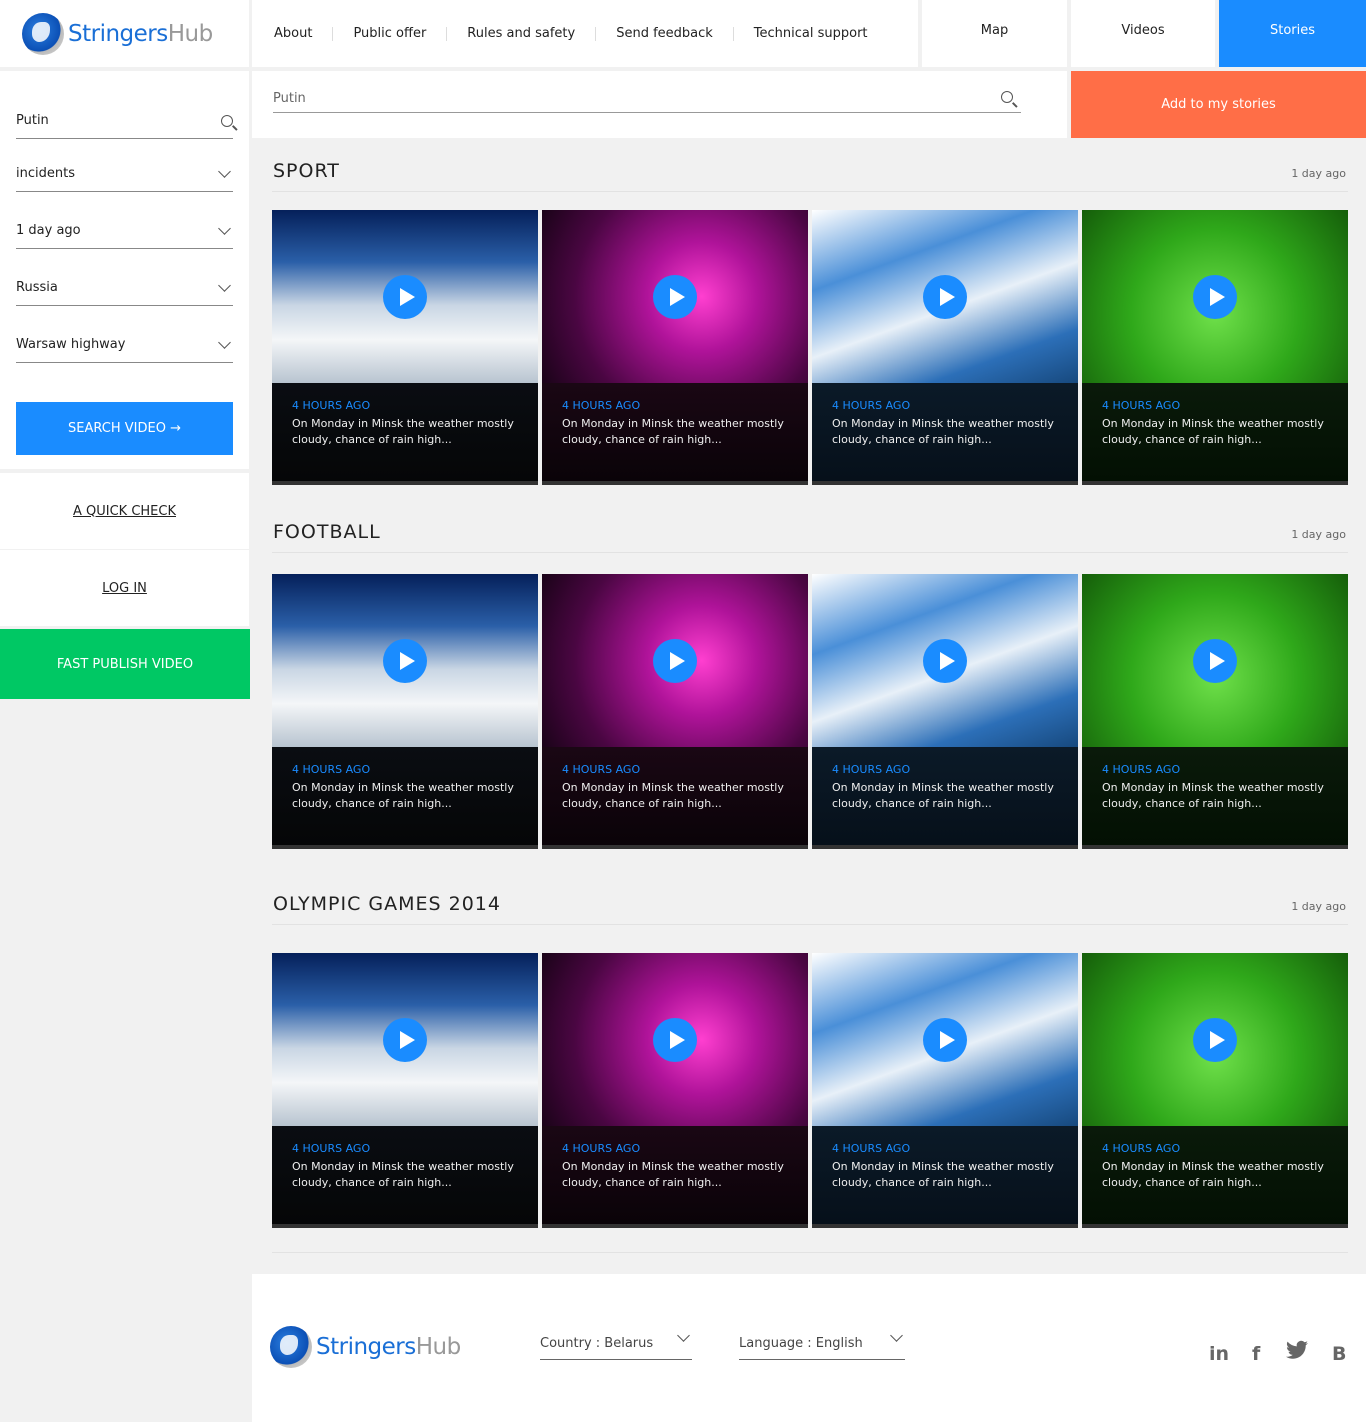 The width and height of the screenshot is (1366, 1422). I want to click on linkedin-icon: in, so click(1219, 1354).